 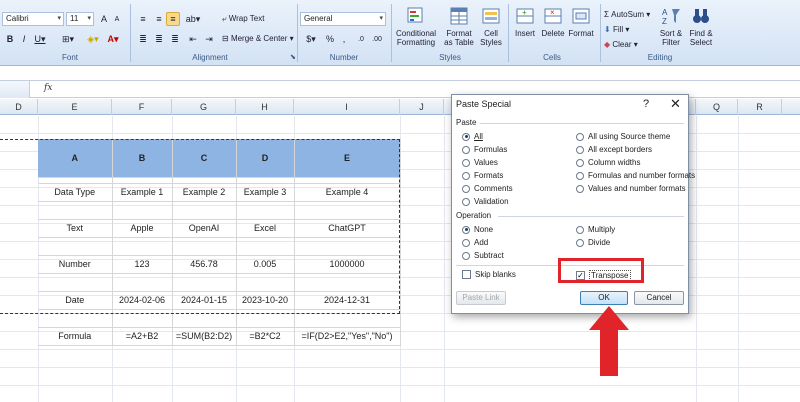 I want to click on orientation-icon: ab▾, so click(x=193, y=19).